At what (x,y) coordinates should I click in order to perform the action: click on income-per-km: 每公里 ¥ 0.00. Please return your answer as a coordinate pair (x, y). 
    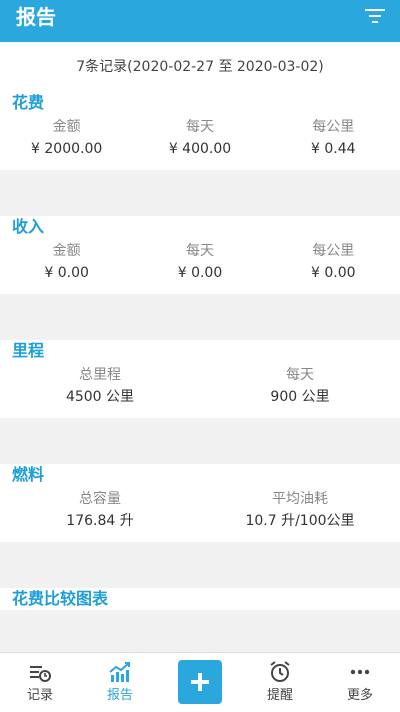
    Looking at the image, I should click on (333, 264).